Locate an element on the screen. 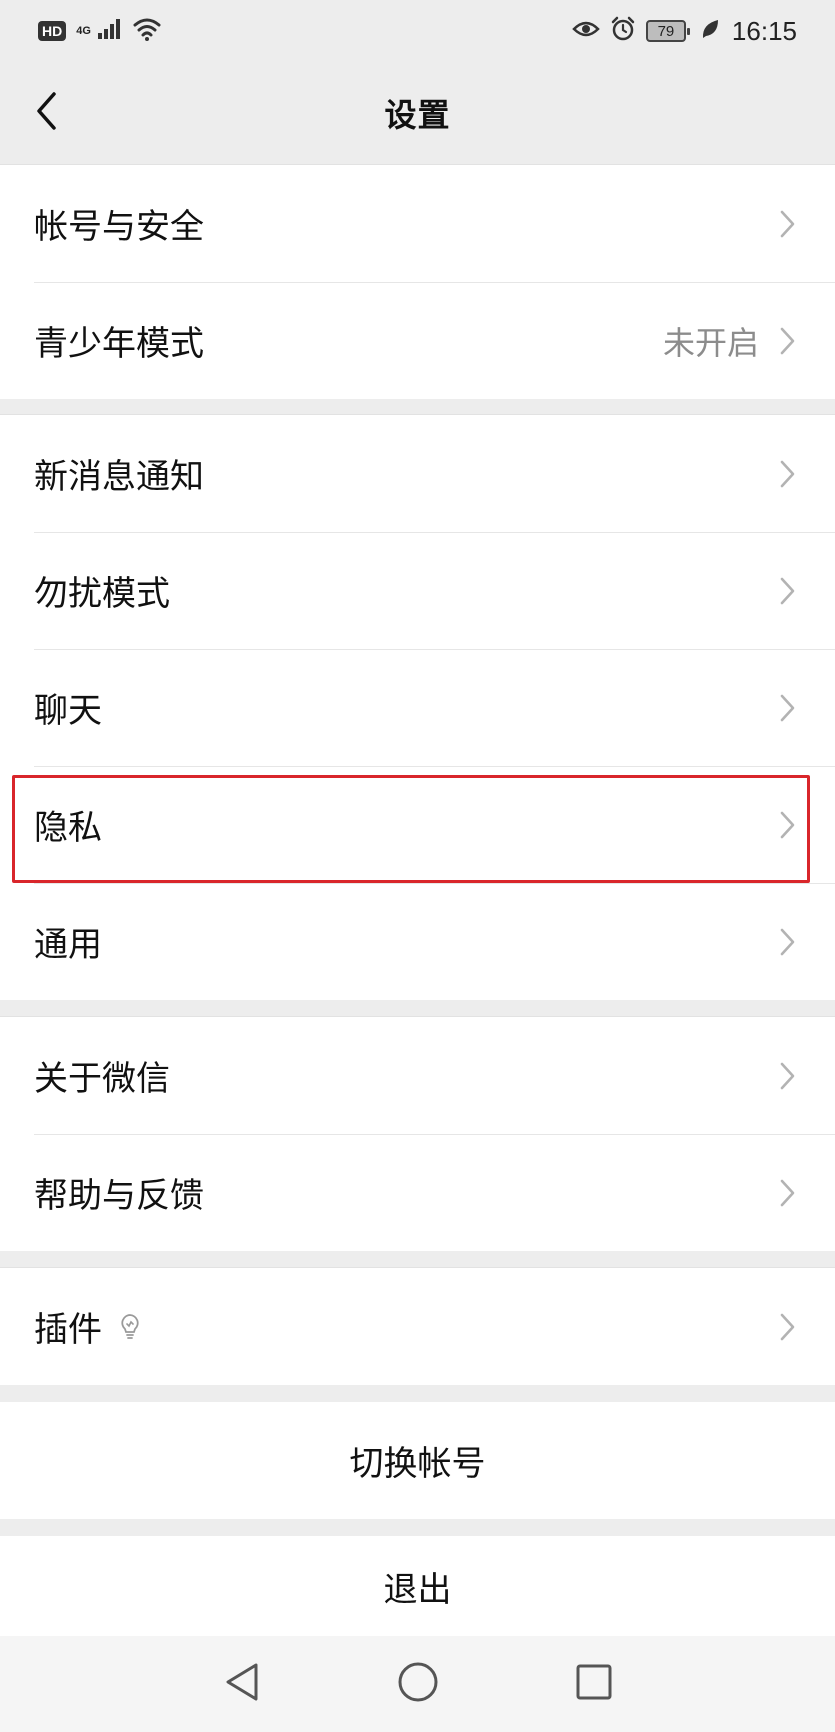 This screenshot has width=835, height=1732. row-new-message-notification: 新消息通知 is located at coordinates (417, 473).